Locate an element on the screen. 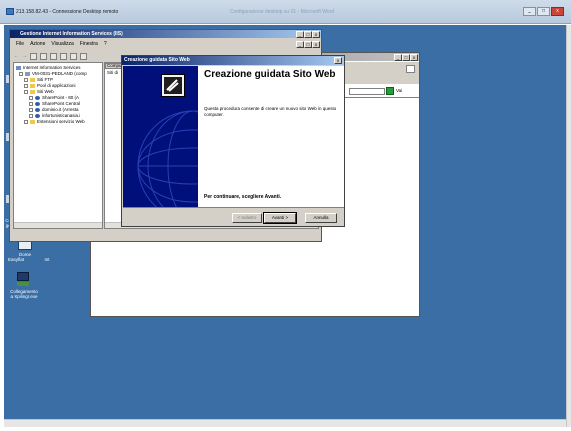  tree-item: Siti Web is located at coordinates (39, 91).